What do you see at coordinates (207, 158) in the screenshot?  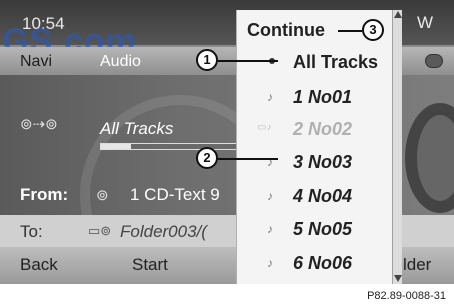 I see `callout-2: 2` at bounding box center [207, 158].